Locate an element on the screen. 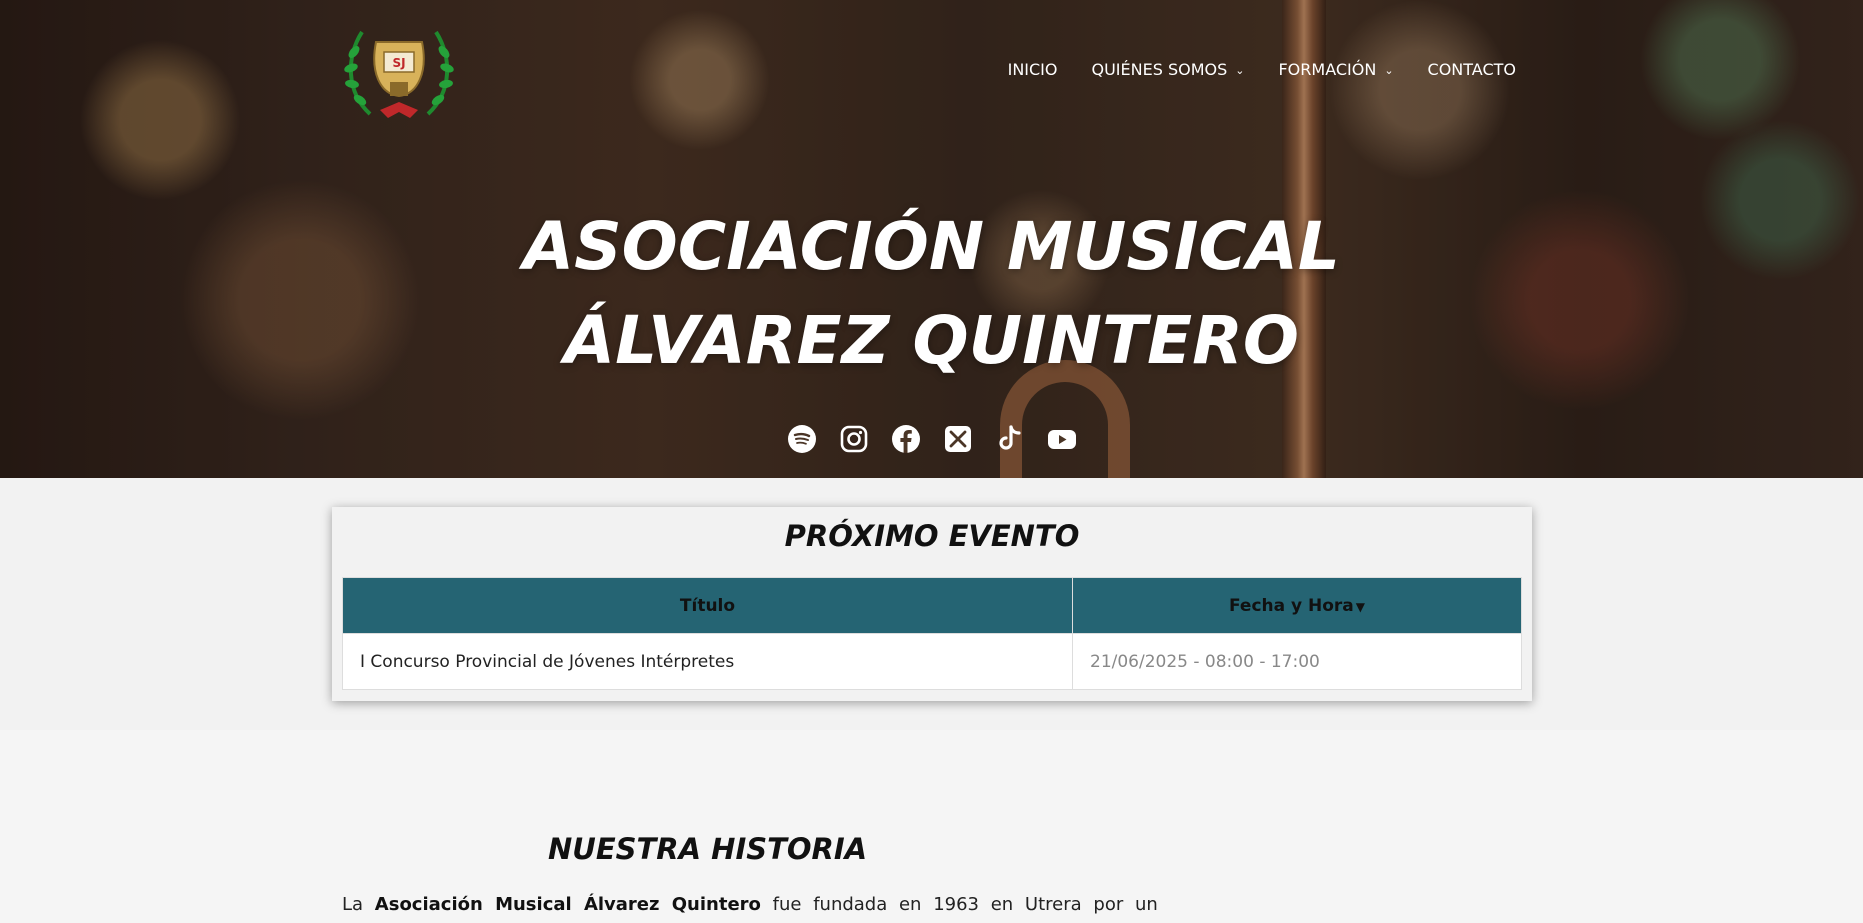 The image size is (1863, 923). nav-item-inicio: INICIO is located at coordinates (1033, 69).